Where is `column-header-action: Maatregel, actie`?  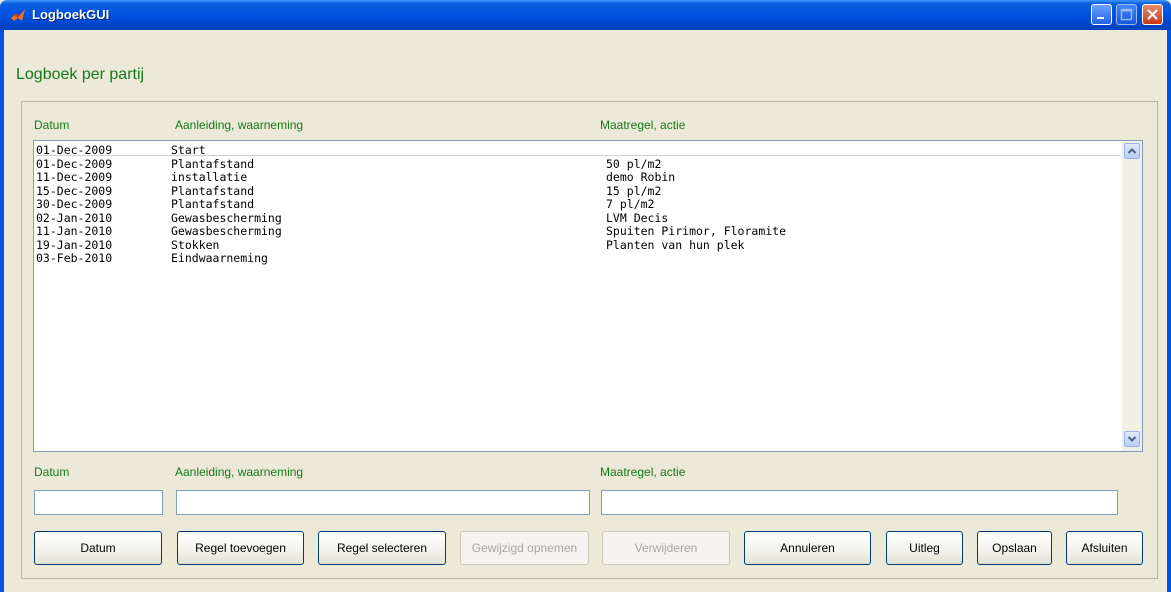
column-header-action: Maatregel, actie is located at coordinates (643, 125).